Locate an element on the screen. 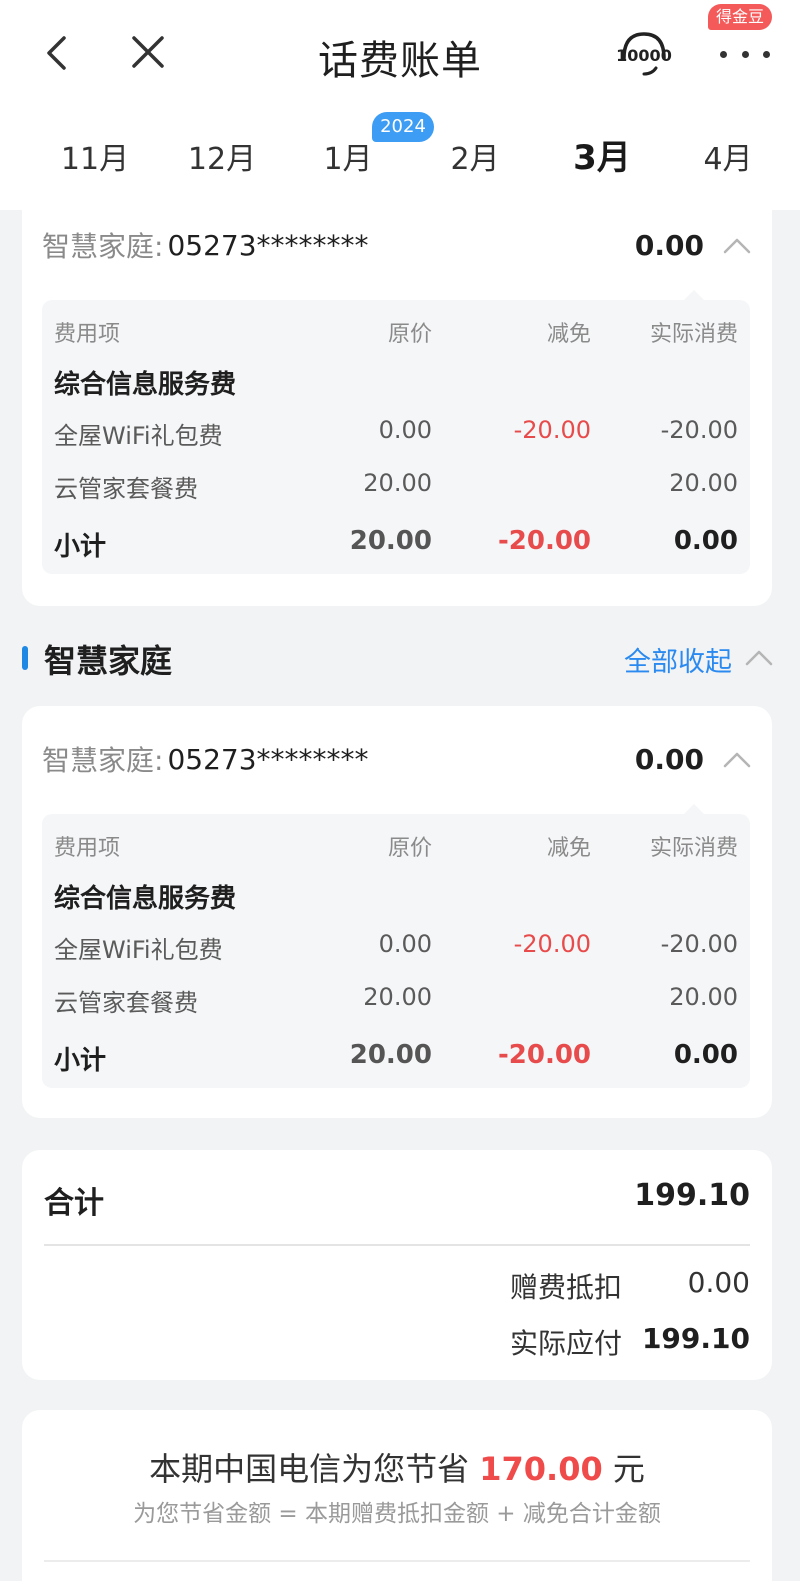 The height and width of the screenshot is (1581, 800). payable-value: 199.10 is located at coordinates (695, 1338).